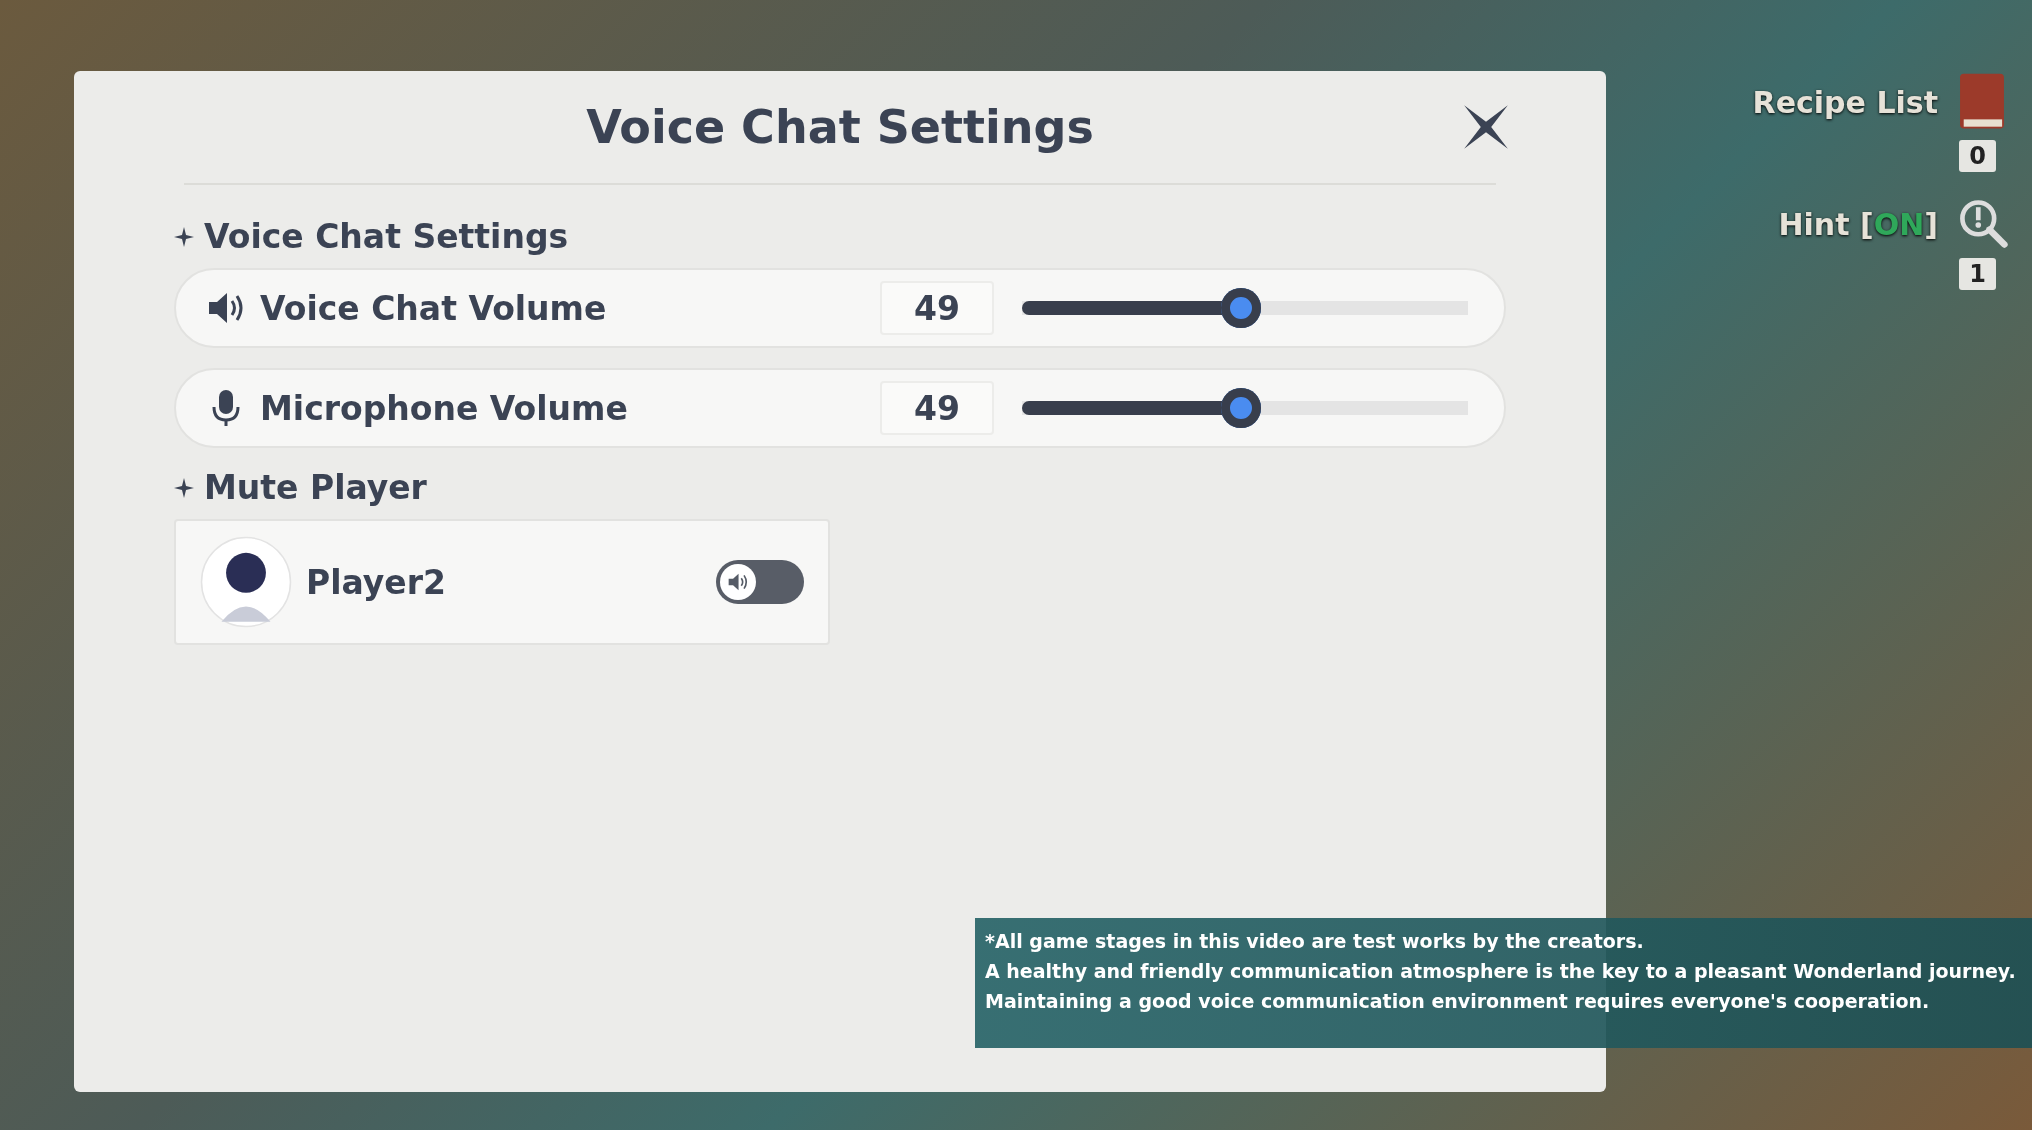 The width and height of the screenshot is (2032, 1130). What do you see at coordinates (738, 582) in the screenshot?
I see `speaker-icon` at bounding box center [738, 582].